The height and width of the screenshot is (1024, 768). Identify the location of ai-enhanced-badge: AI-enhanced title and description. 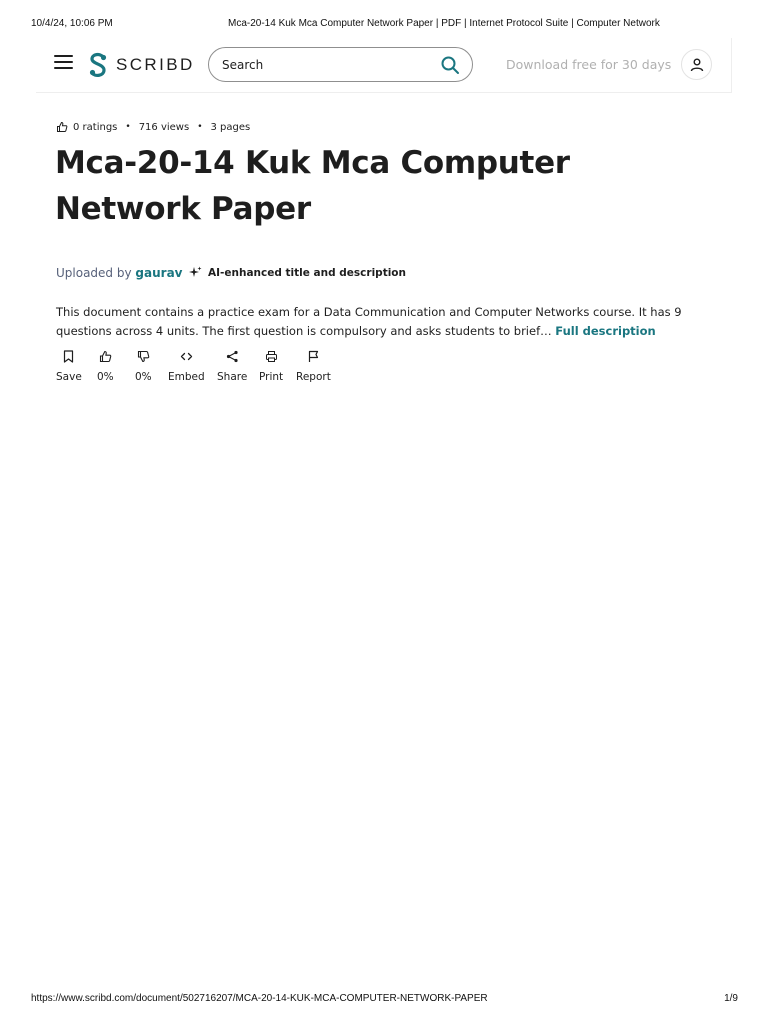
(297, 272).